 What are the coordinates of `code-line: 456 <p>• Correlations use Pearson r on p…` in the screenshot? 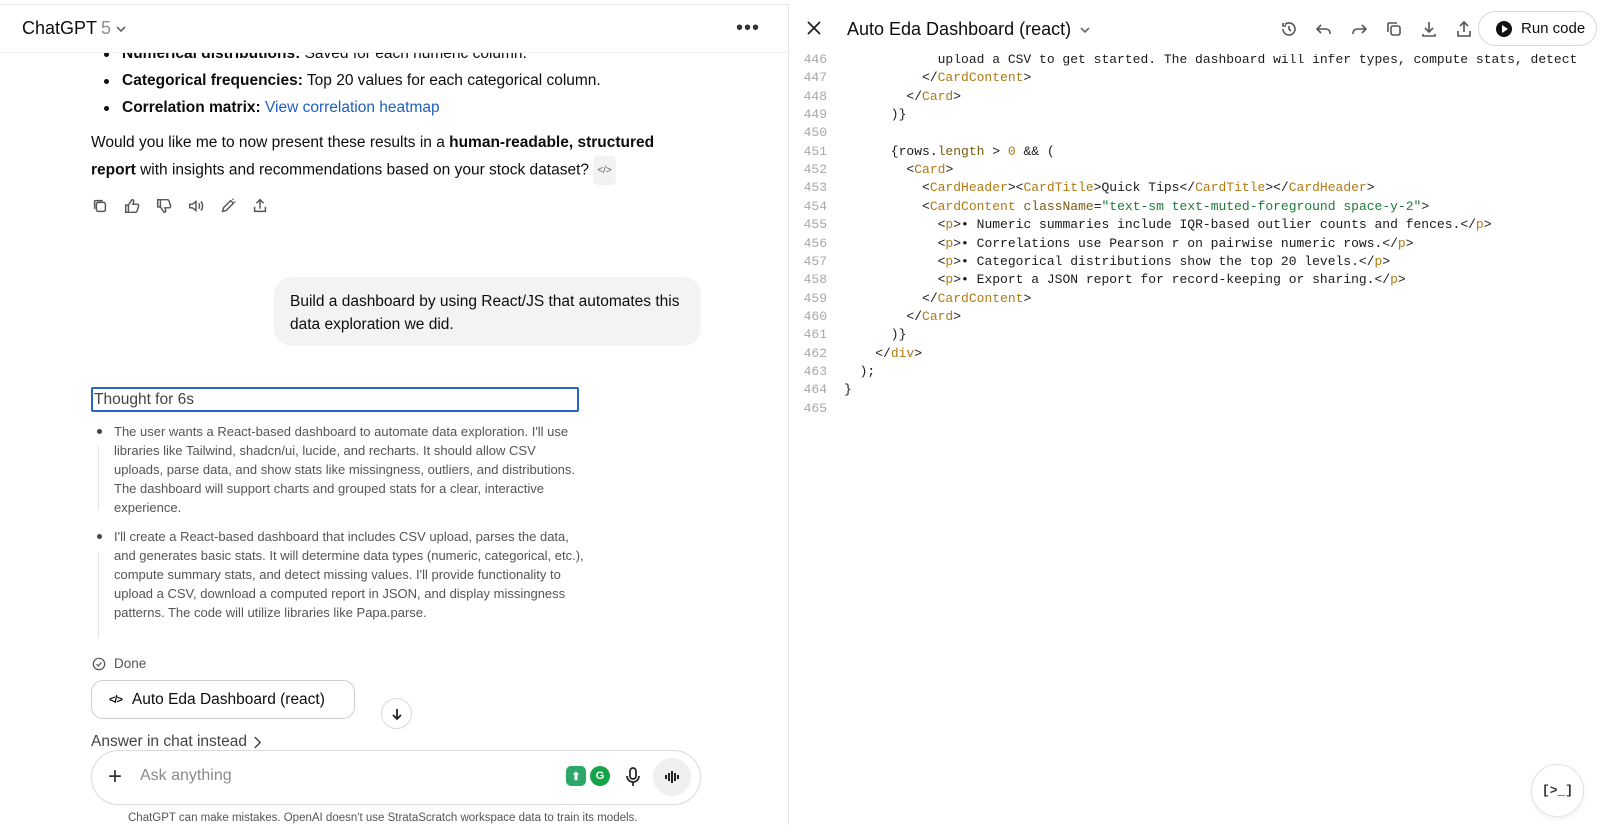 It's located at (1101, 243).